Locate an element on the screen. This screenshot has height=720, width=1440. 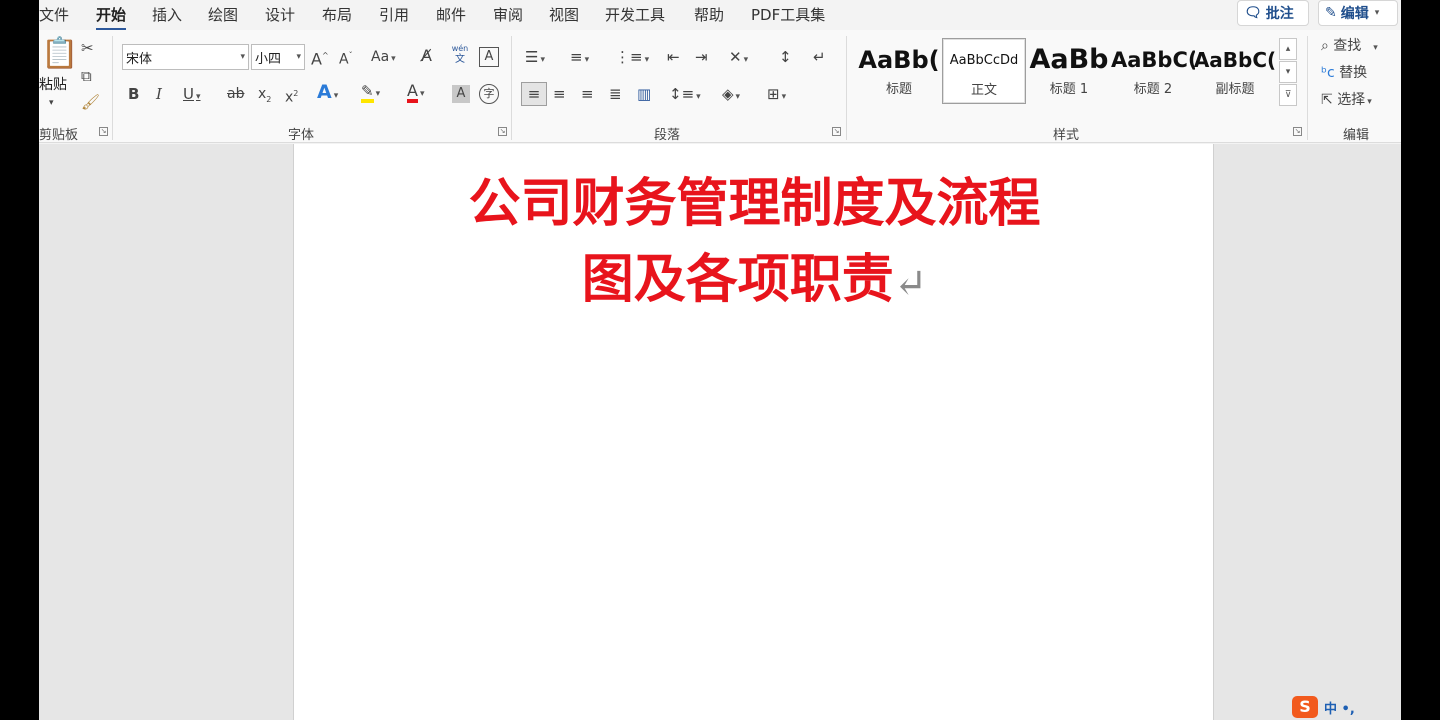
underline-icon: U ▾ is located at coordinates (192, 95).